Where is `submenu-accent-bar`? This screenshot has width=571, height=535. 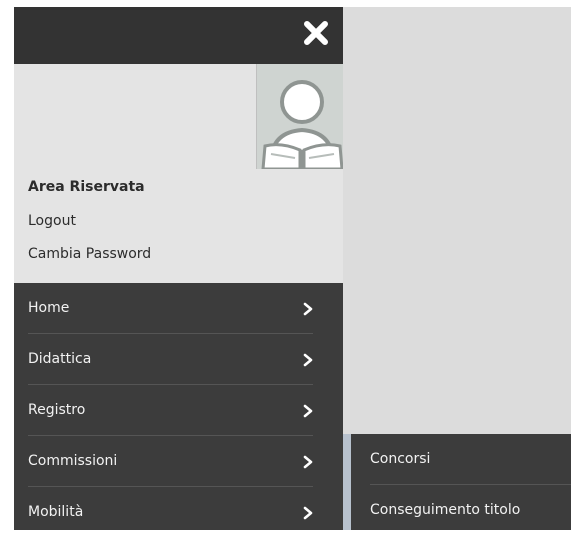
submenu-accent-bar is located at coordinates (347, 482).